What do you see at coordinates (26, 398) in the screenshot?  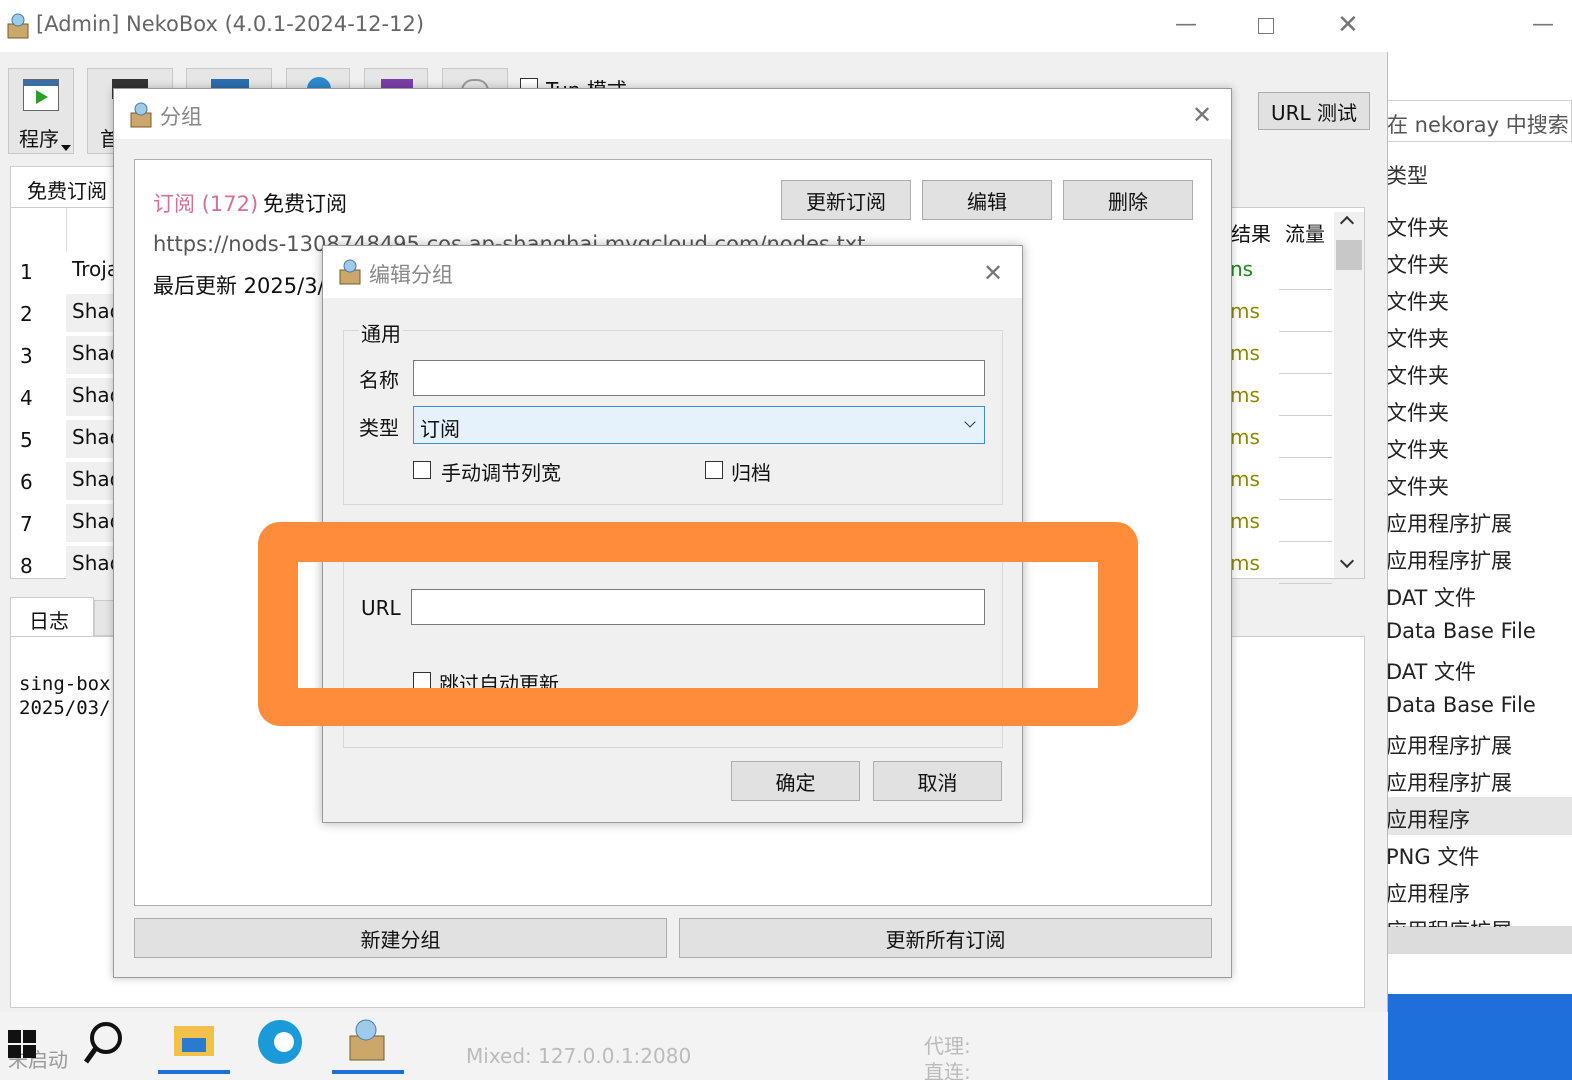 I see `table-row-number: 4` at bounding box center [26, 398].